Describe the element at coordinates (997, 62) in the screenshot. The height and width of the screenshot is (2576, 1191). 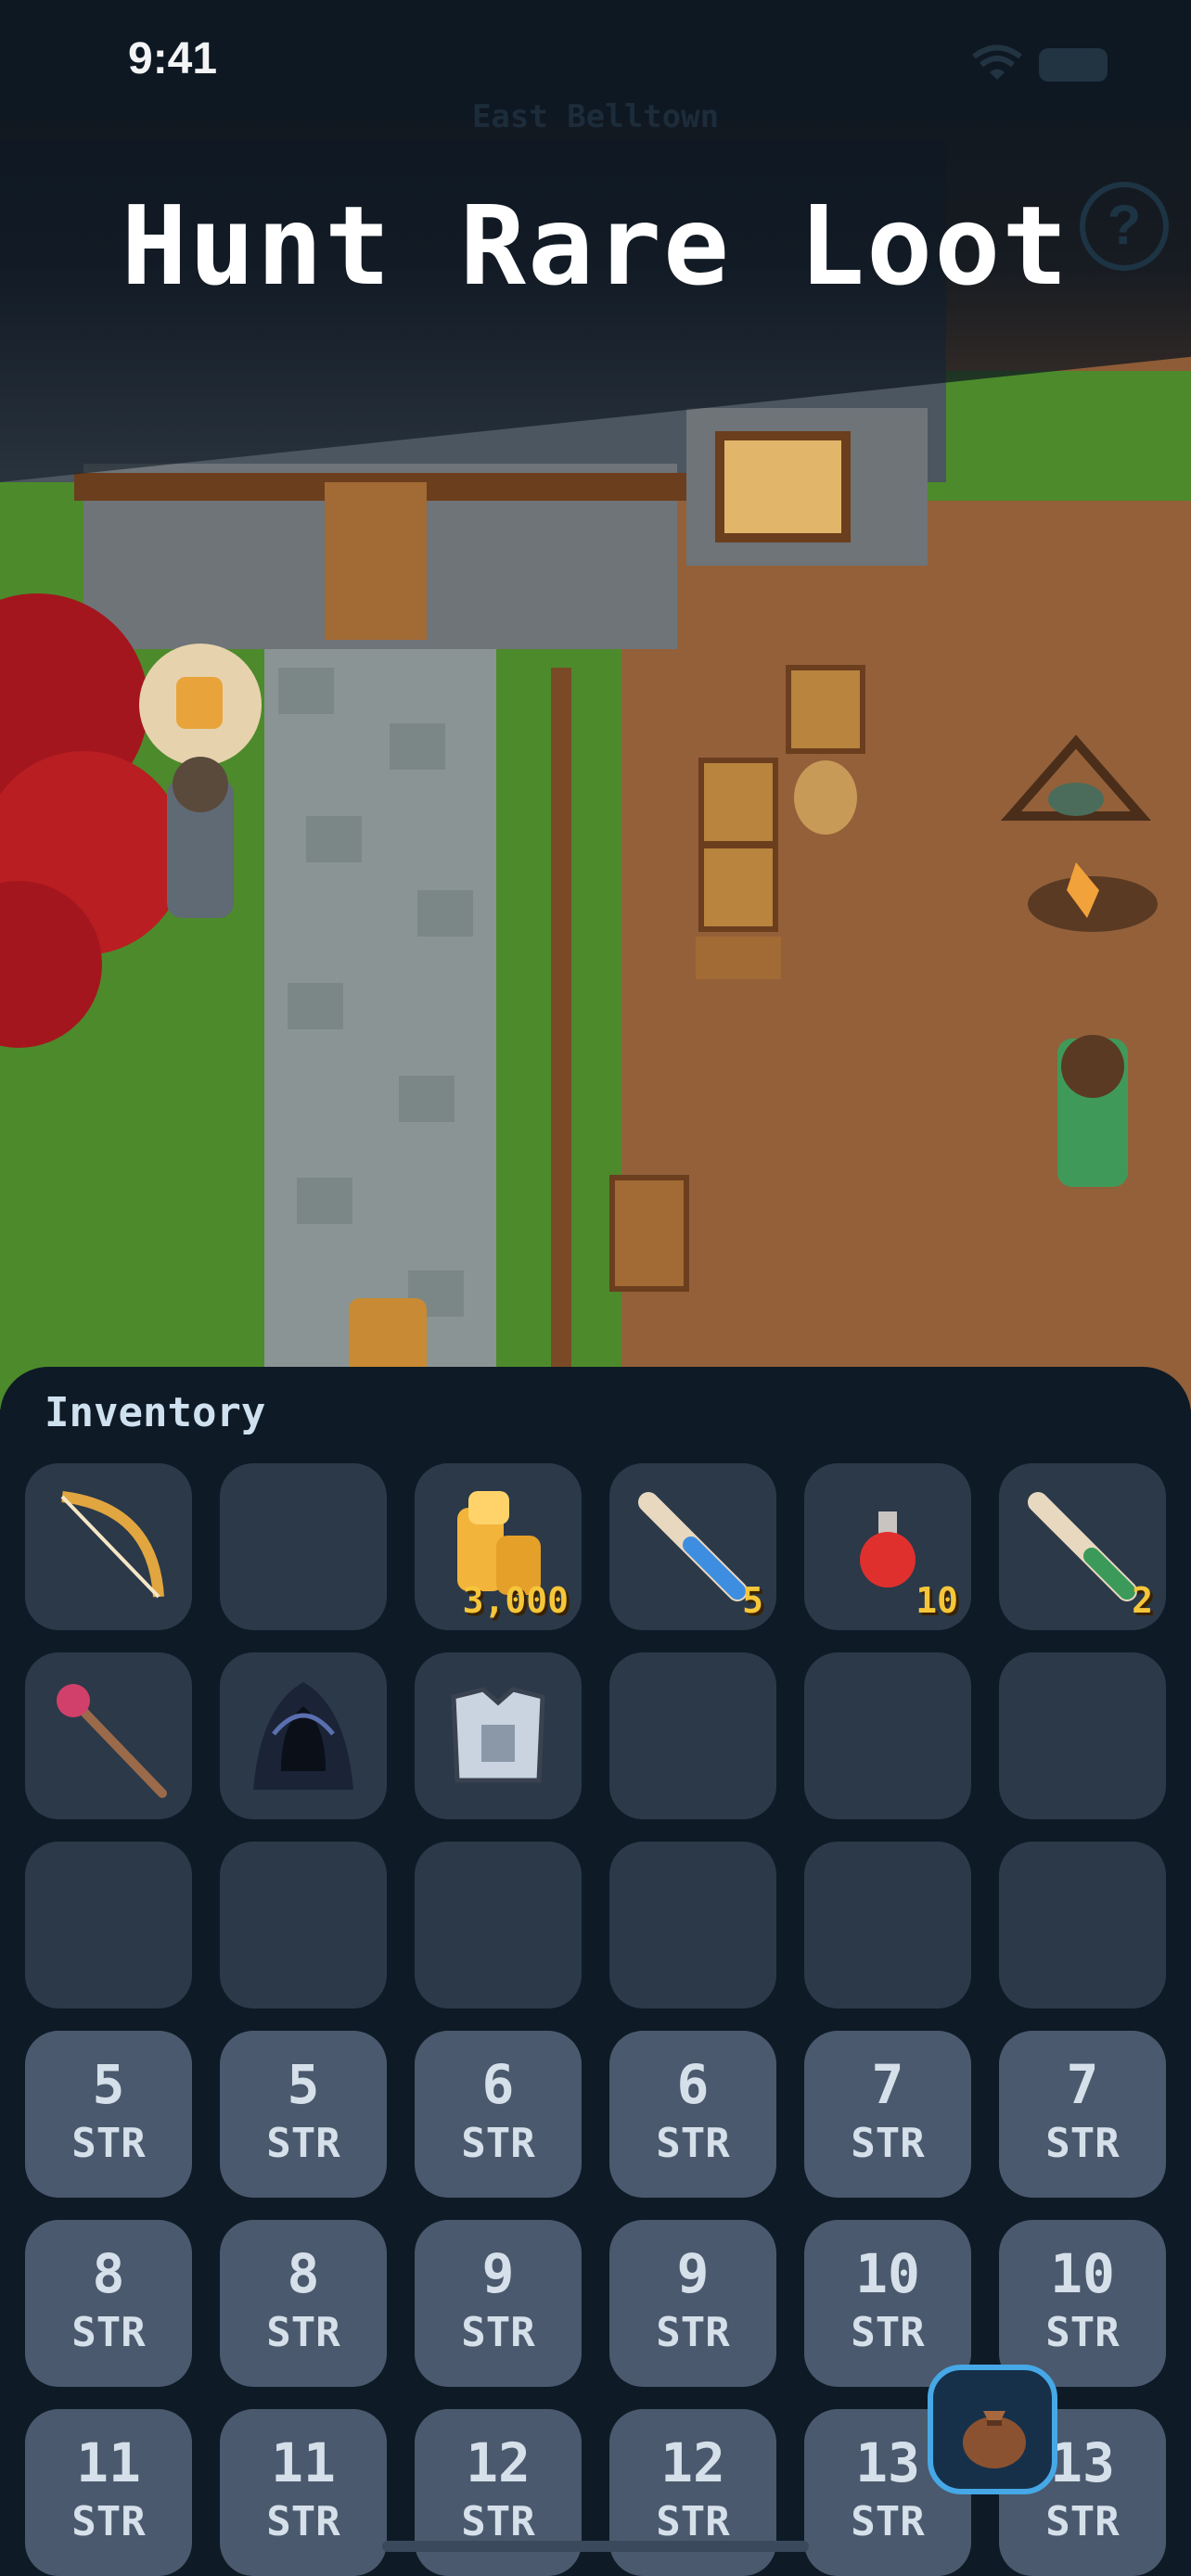
I see `wifi-icon` at that location.